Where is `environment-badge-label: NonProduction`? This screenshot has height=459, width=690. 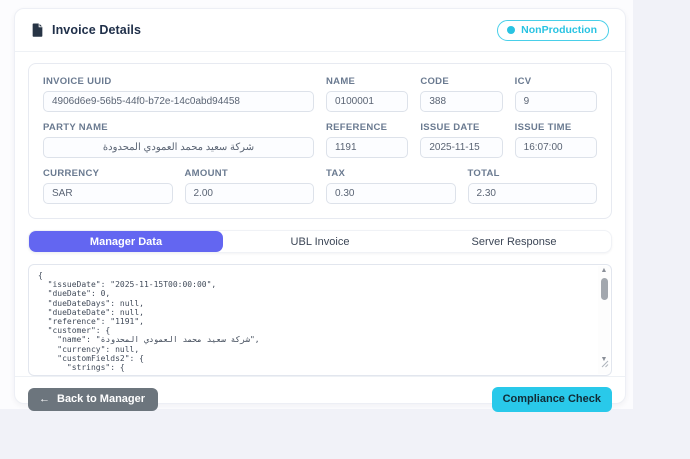
environment-badge-label: NonProduction is located at coordinates (559, 29).